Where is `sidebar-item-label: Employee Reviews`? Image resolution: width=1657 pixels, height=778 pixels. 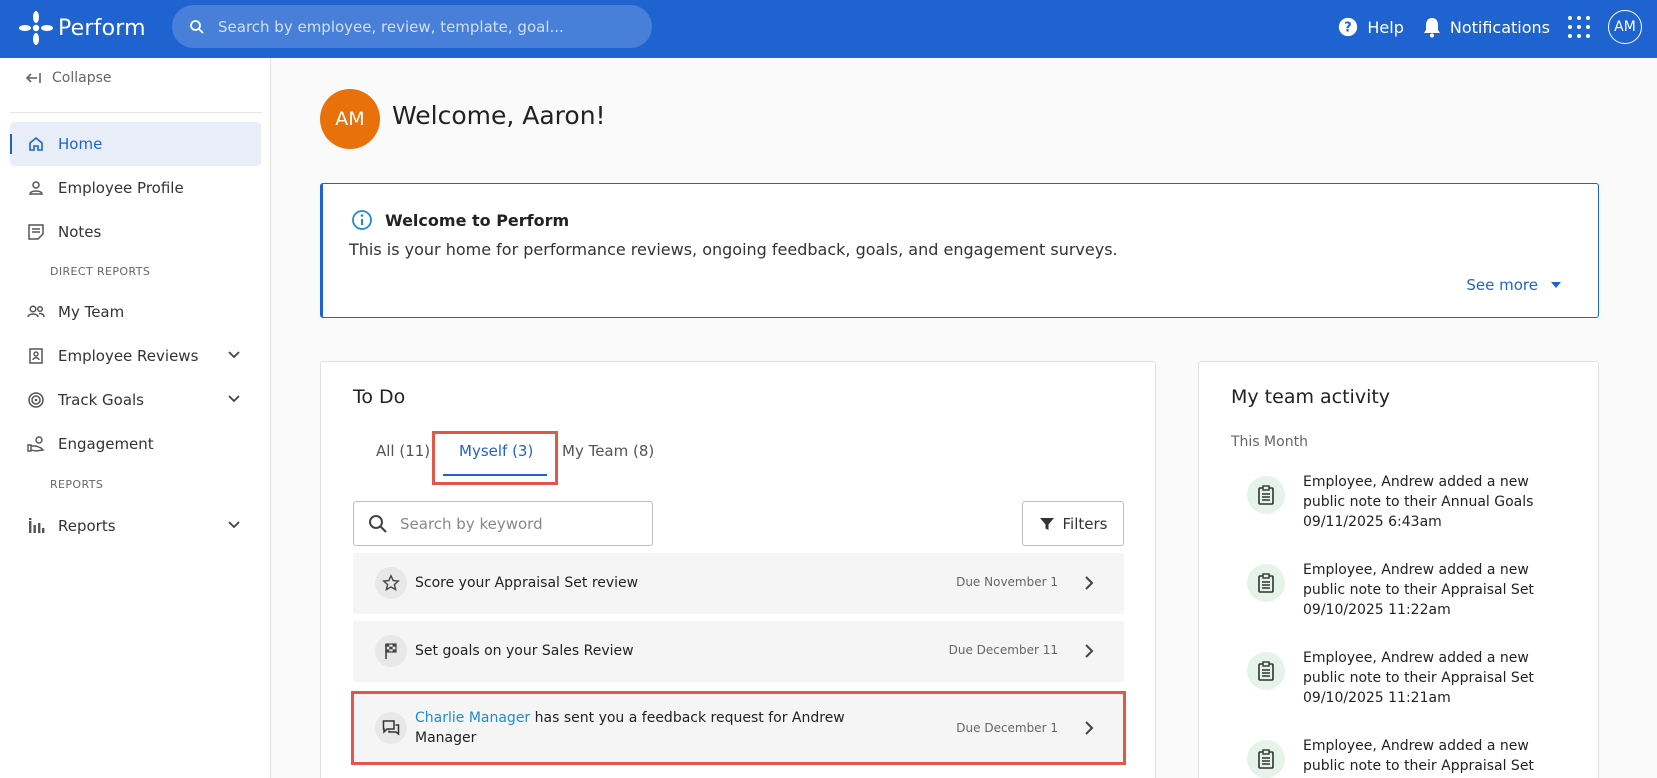
sidebar-item-label: Employee Reviews is located at coordinates (128, 356).